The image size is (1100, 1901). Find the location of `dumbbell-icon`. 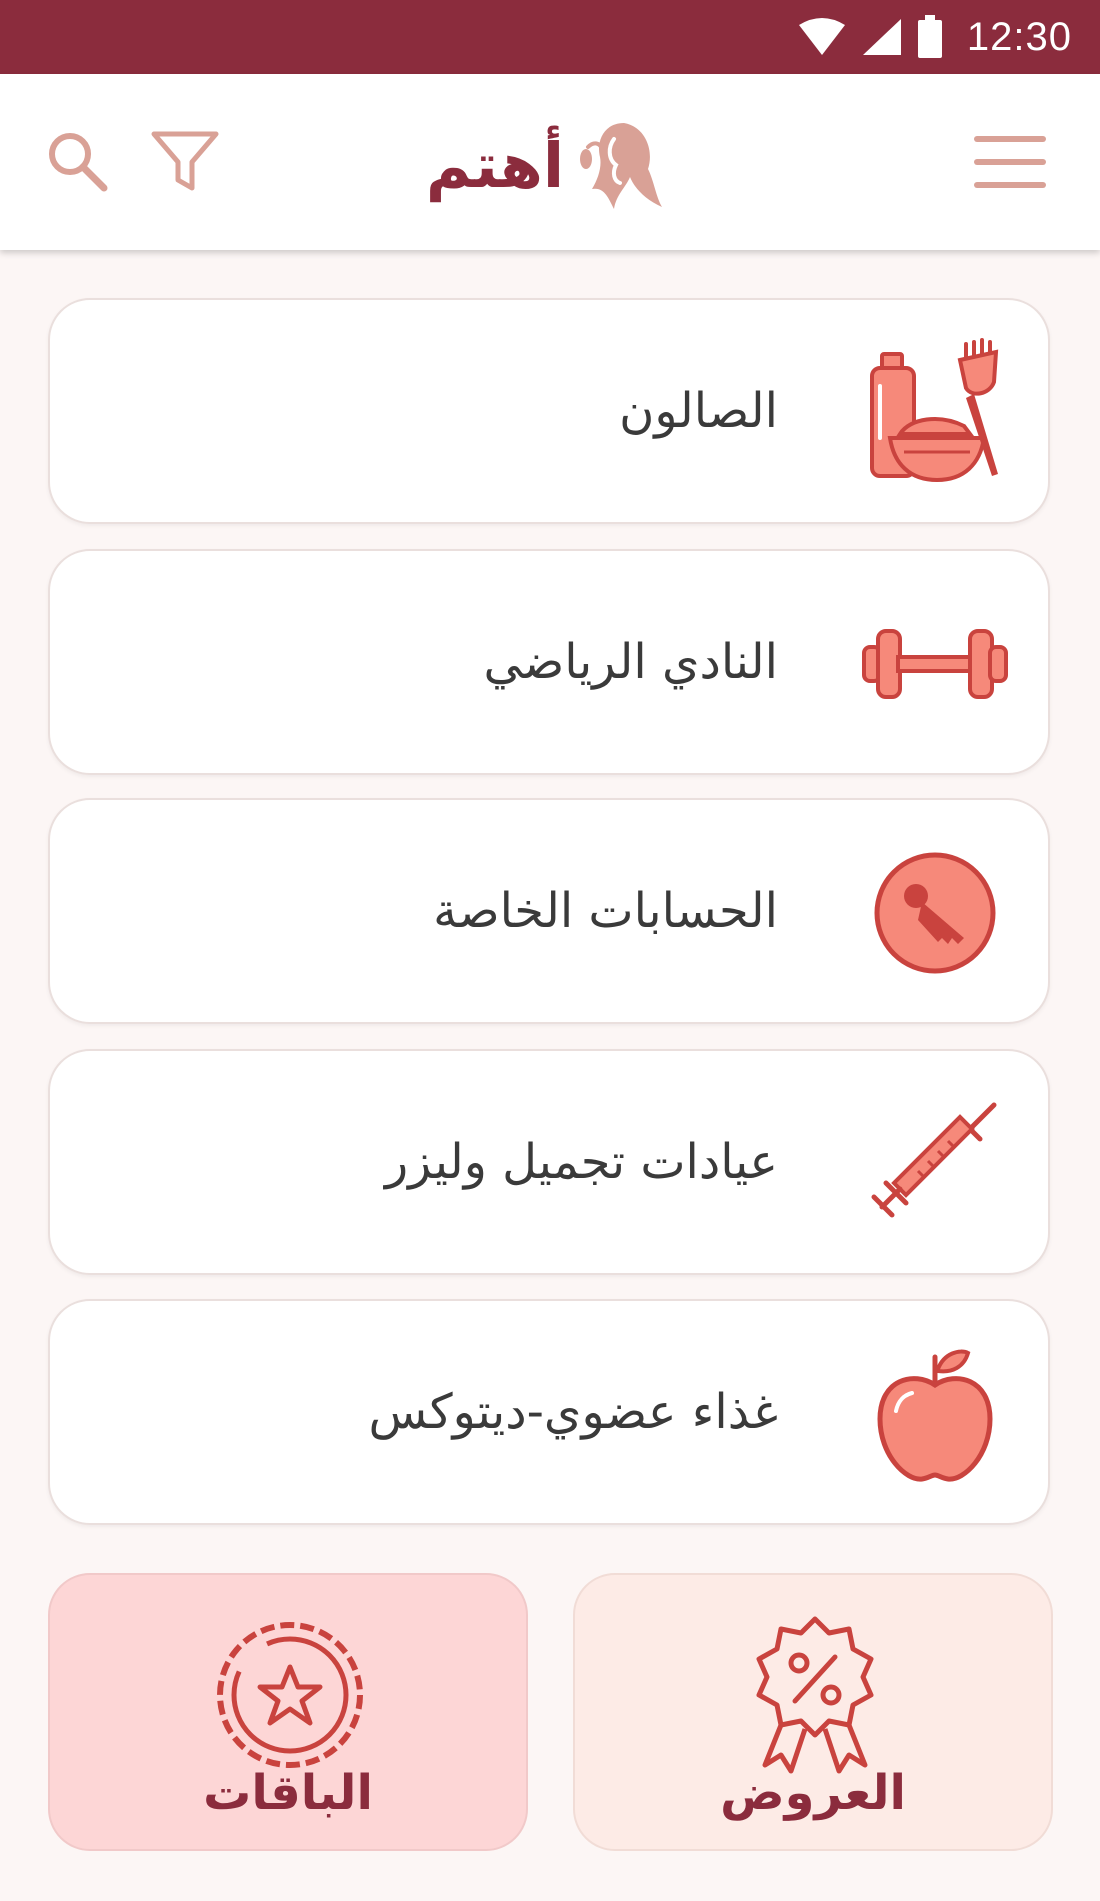

dumbbell-icon is located at coordinates (935, 664).